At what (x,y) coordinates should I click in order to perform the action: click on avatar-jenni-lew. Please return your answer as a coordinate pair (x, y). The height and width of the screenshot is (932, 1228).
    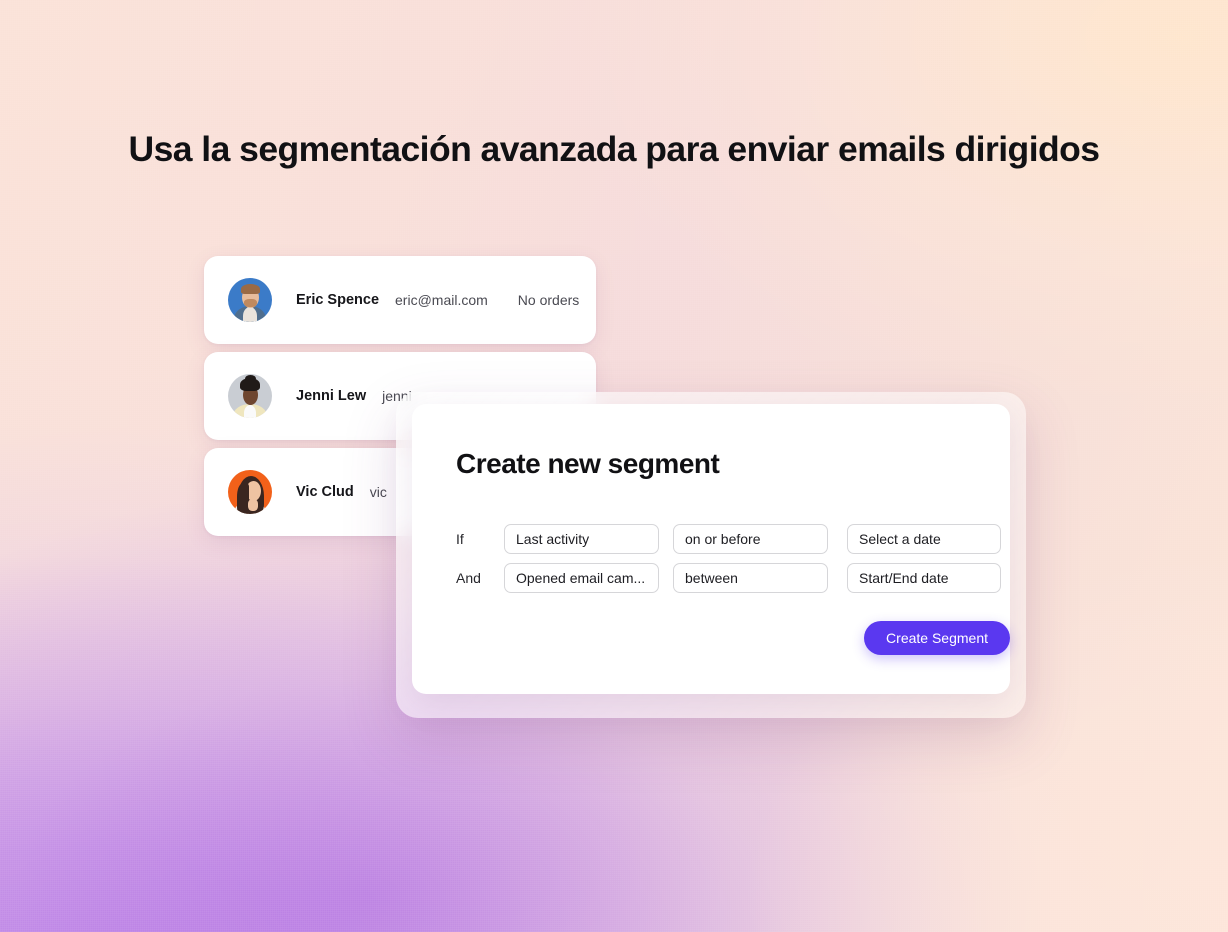
    Looking at the image, I should click on (250, 396).